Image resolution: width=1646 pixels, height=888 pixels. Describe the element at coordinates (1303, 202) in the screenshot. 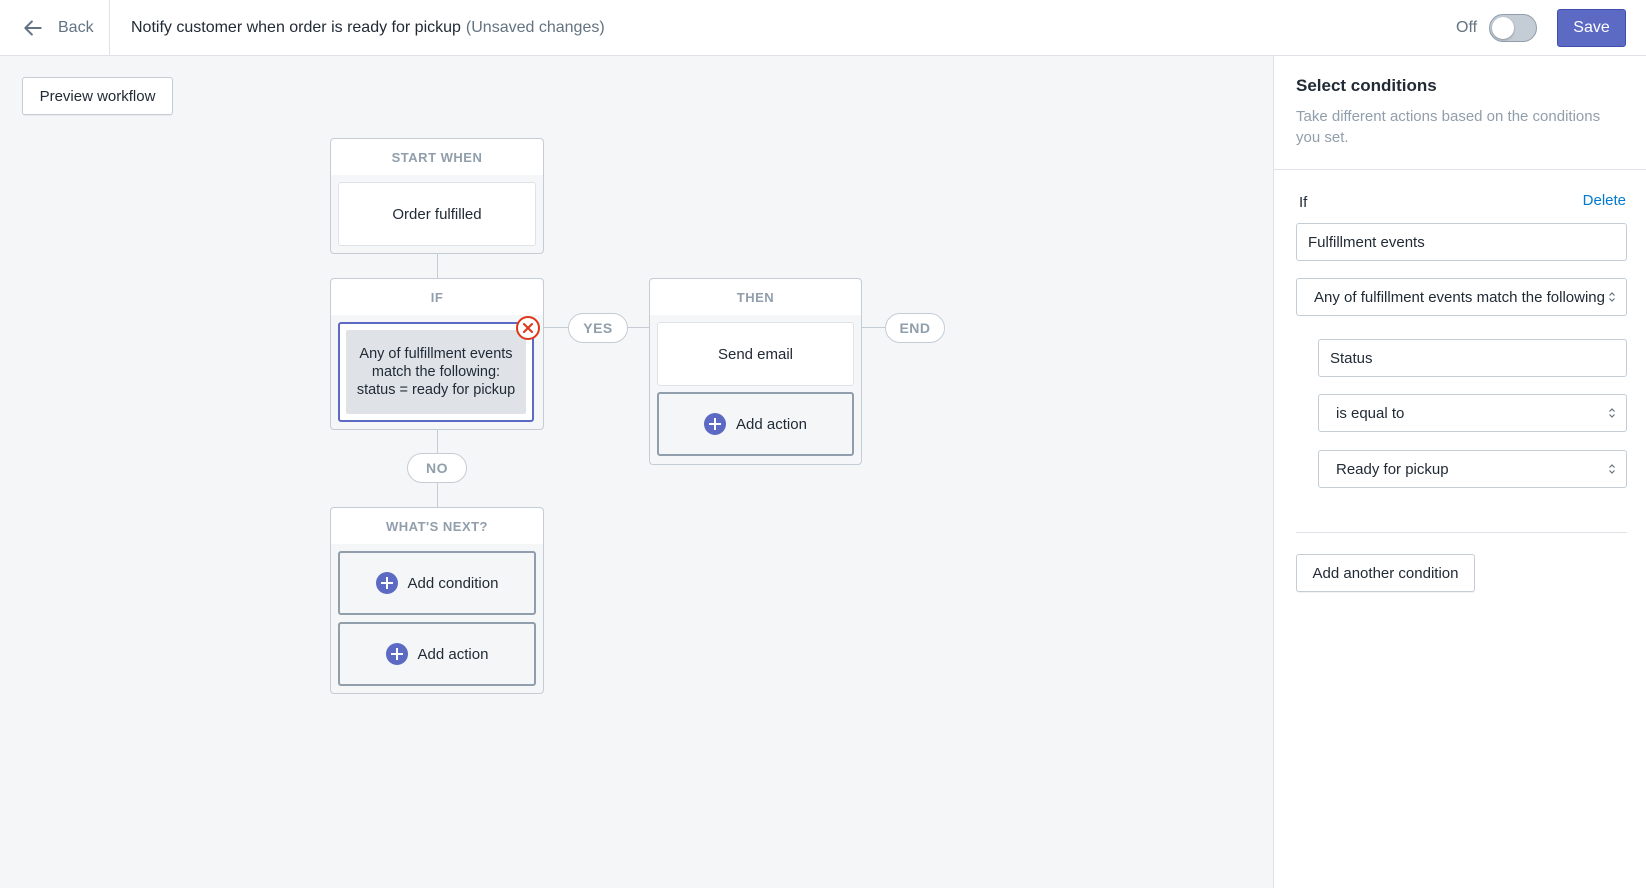

I see `if-label: If` at that location.